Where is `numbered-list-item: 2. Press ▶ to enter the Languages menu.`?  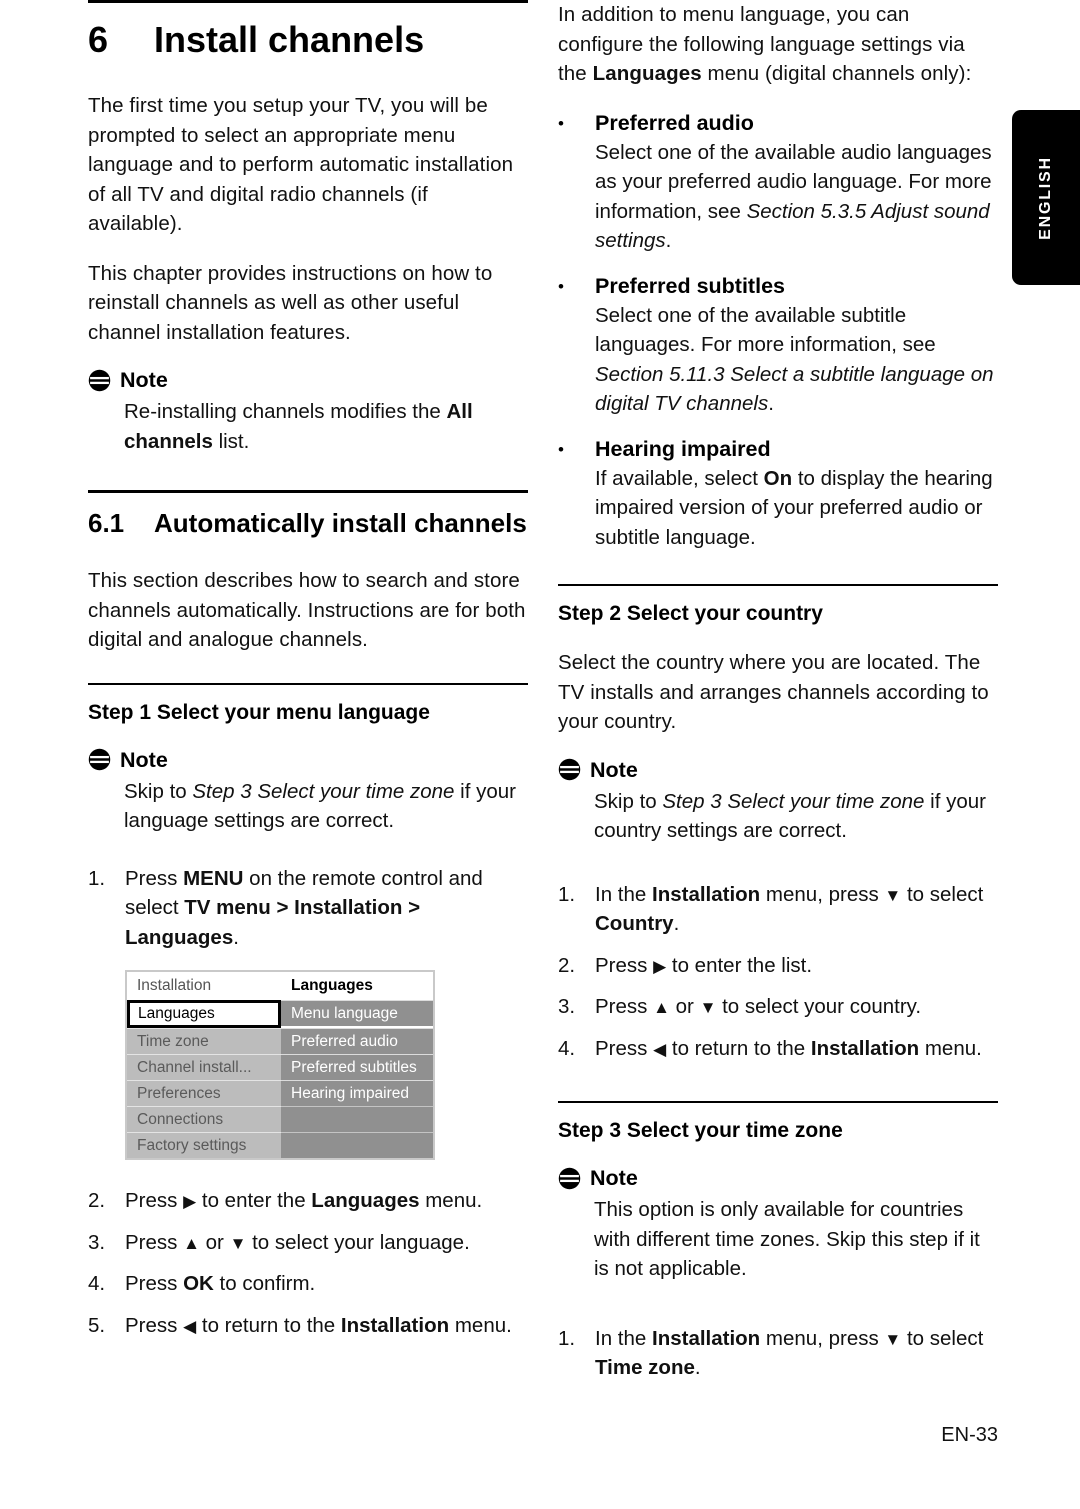
numbered-list-item: 2. Press ▶ to enter the Languages menu. is located at coordinates (308, 1201).